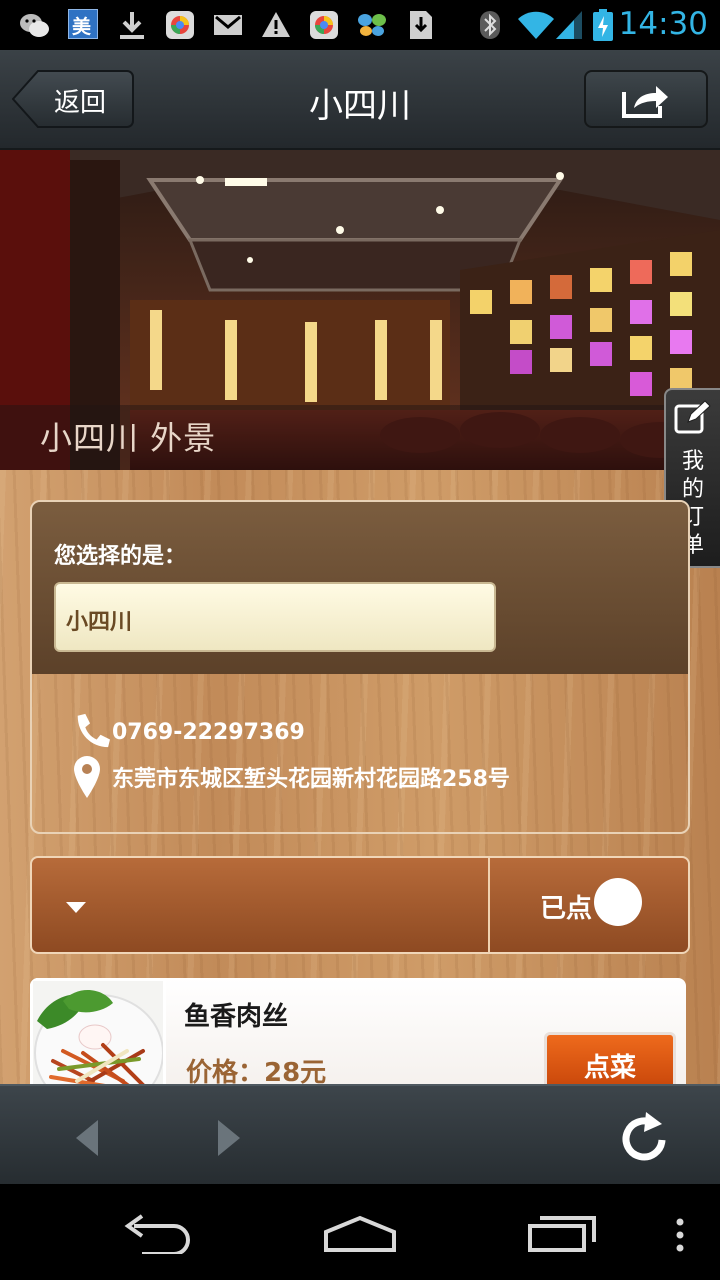 The height and width of the screenshot is (1280, 720). Describe the element at coordinates (87, 777) in the screenshot. I see `location-pin-icon` at that location.